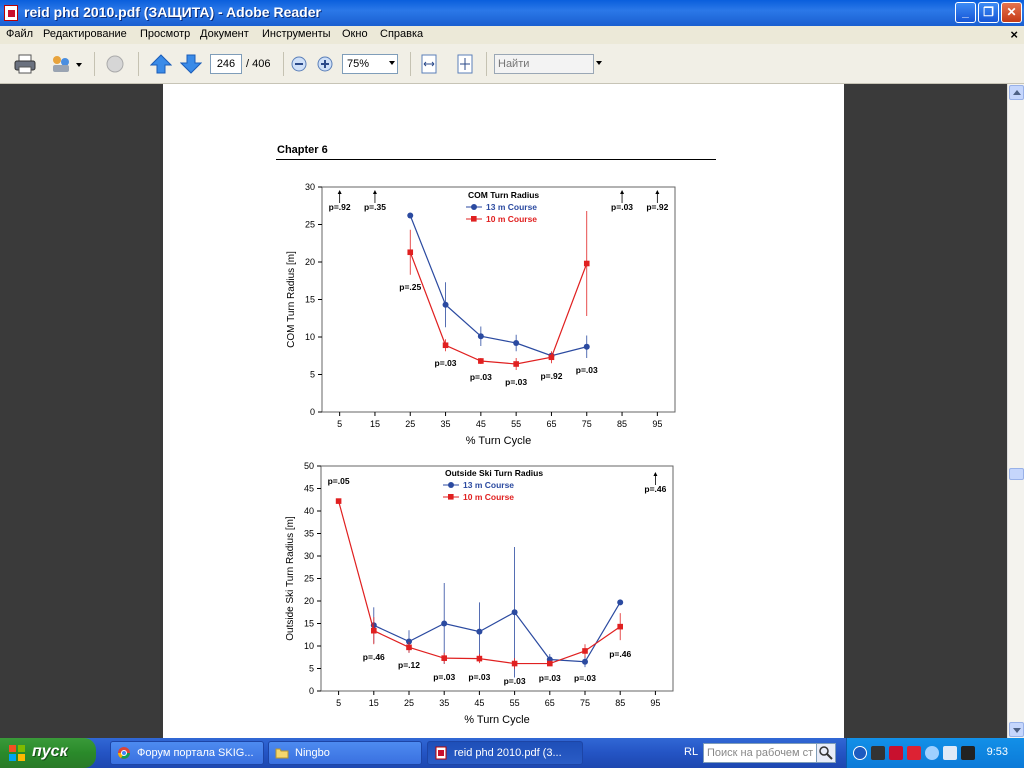  Describe the element at coordinates (115, 64) in the screenshot. I see `hand-tool-icon` at that location.